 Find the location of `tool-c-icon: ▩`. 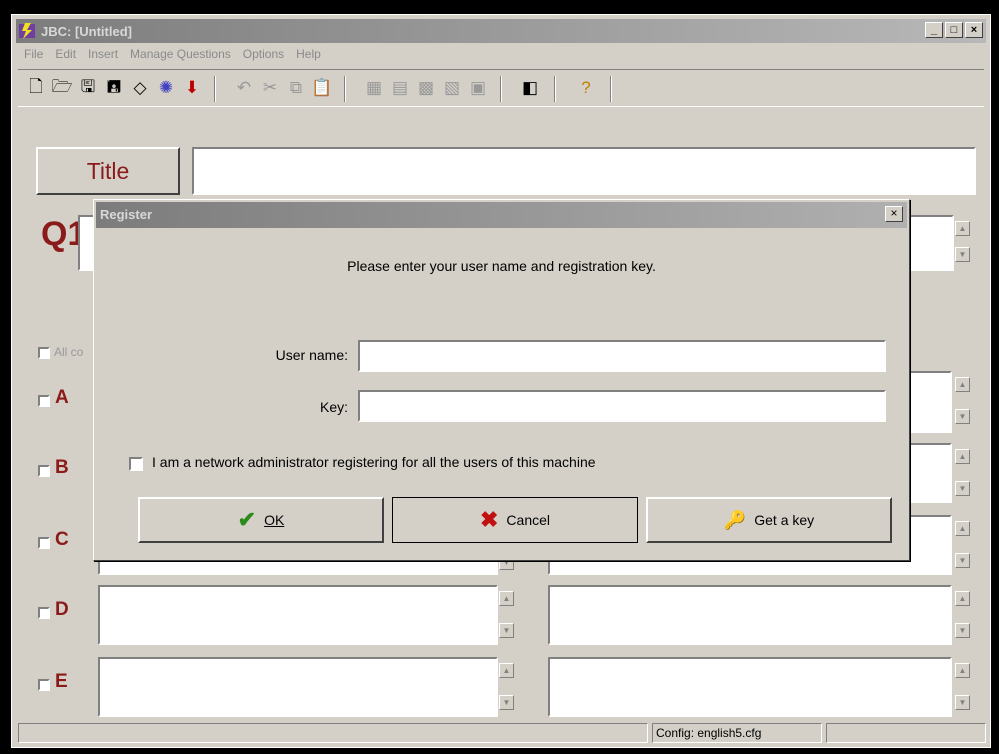

tool-c-icon: ▩ is located at coordinates (426, 88).